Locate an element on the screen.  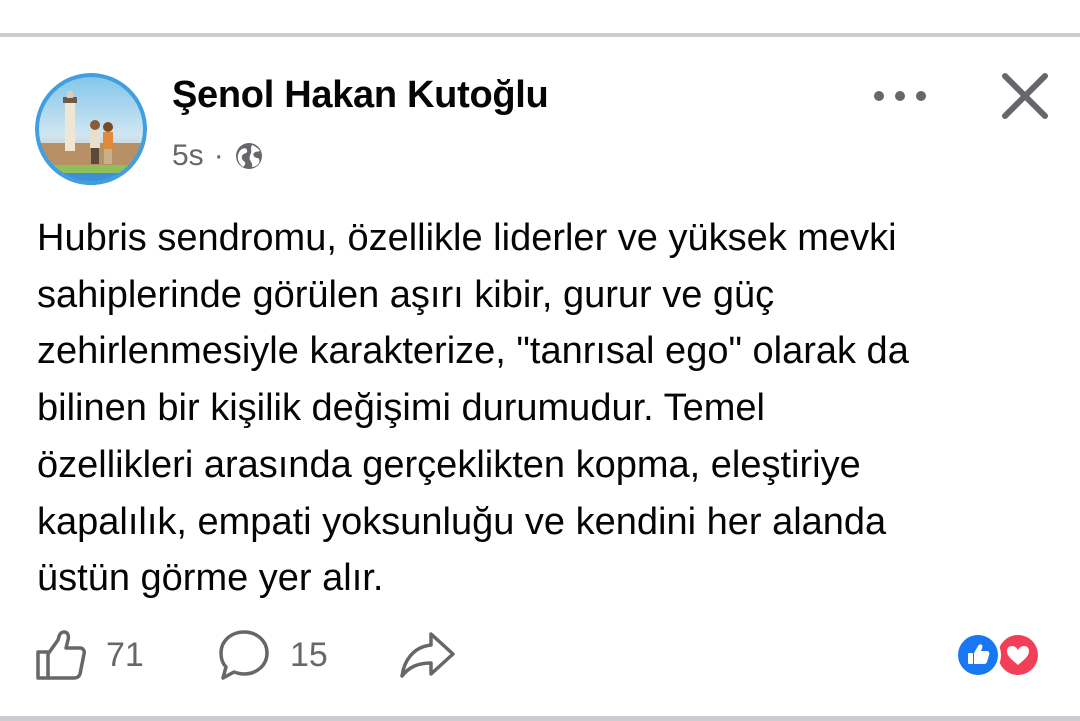
post-meta: 5s · is located at coordinates (218, 156).